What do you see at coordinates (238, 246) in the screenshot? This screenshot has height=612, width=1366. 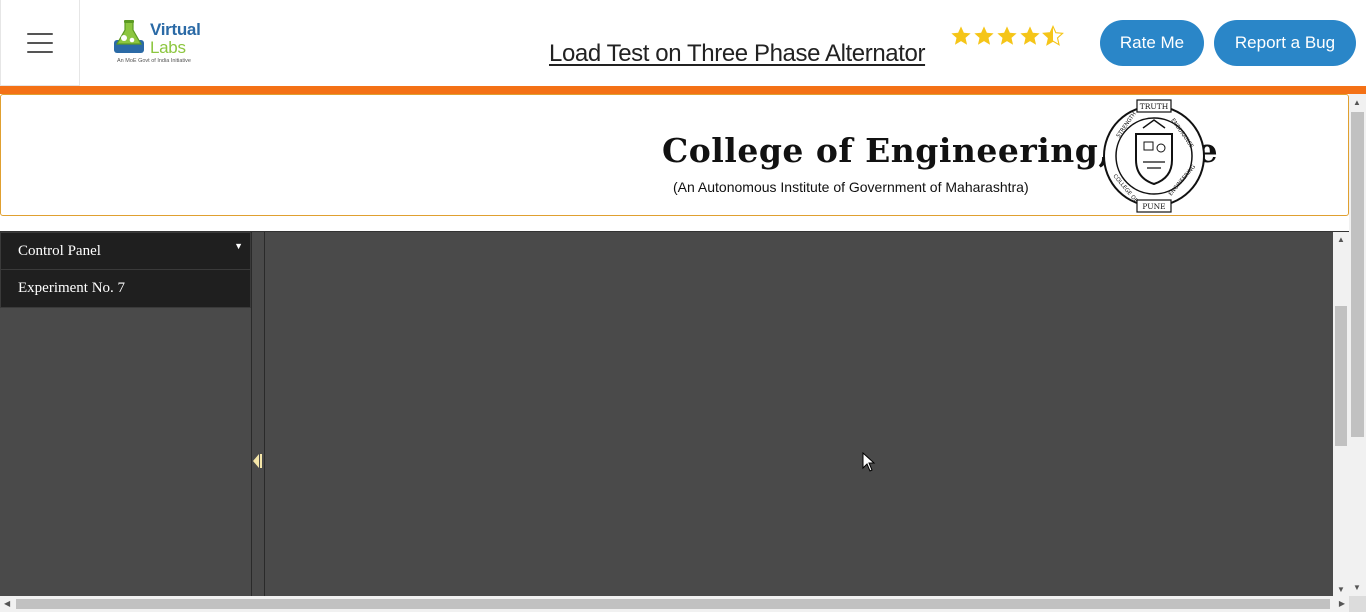 I see `caret-down-icon: ▼` at bounding box center [238, 246].